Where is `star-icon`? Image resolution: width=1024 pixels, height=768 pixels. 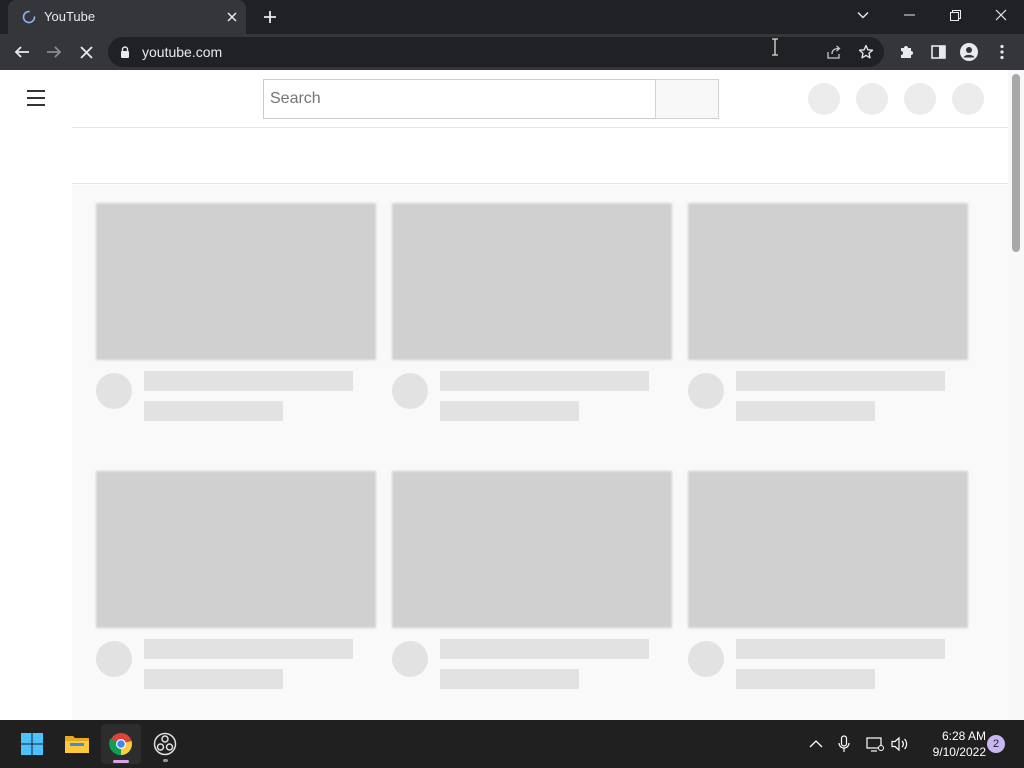
star-icon is located at coordinates (866, 51).